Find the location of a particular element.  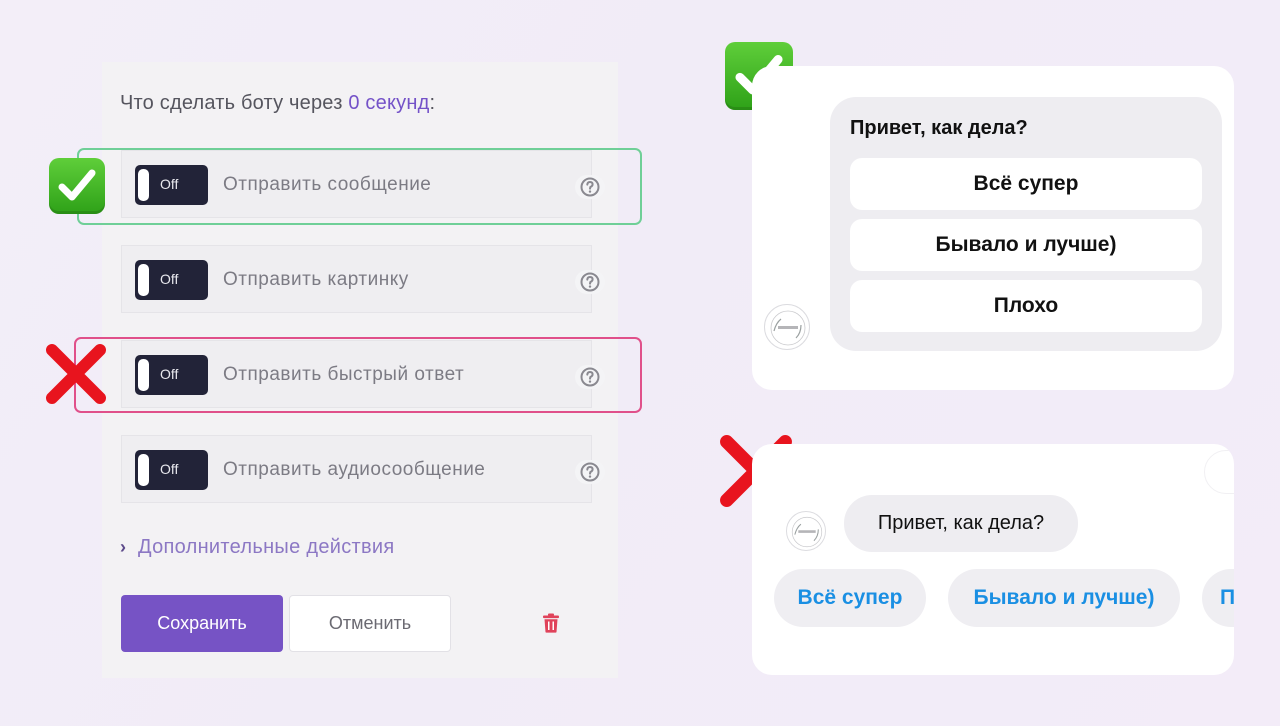

check-mark-button-icon is located at coordinates (77, 186).